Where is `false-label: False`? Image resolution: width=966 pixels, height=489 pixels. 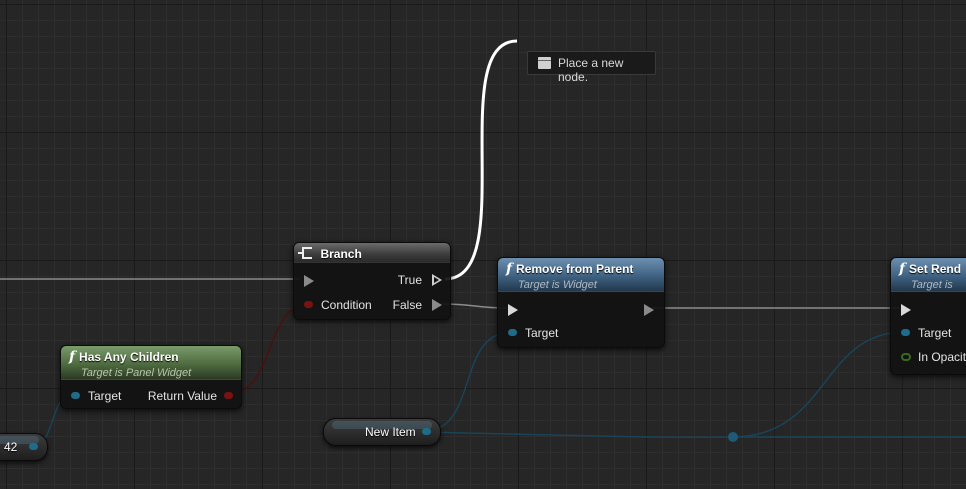 false-label: False is located at coordinates (407, 305).